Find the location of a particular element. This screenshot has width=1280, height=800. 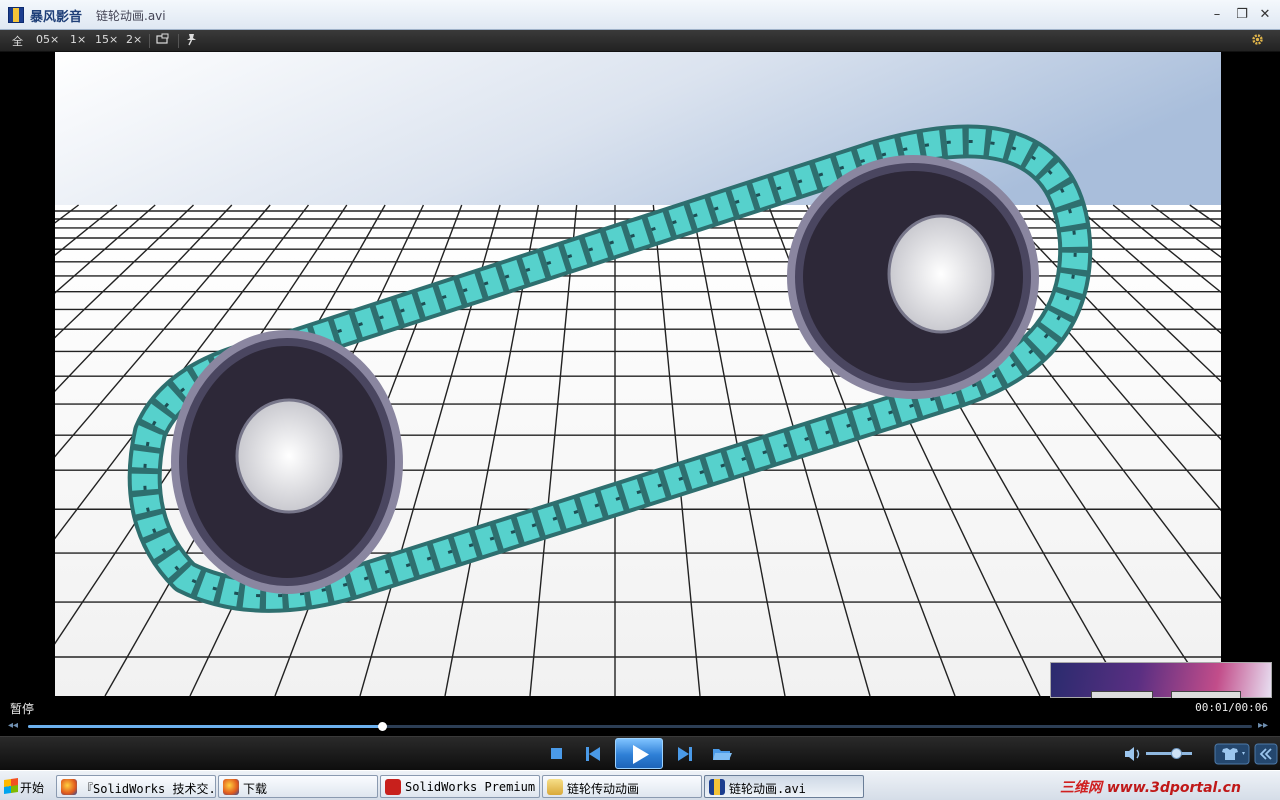

seek-forward-icon: ▸▸ is located at coordinates (1263, 725).